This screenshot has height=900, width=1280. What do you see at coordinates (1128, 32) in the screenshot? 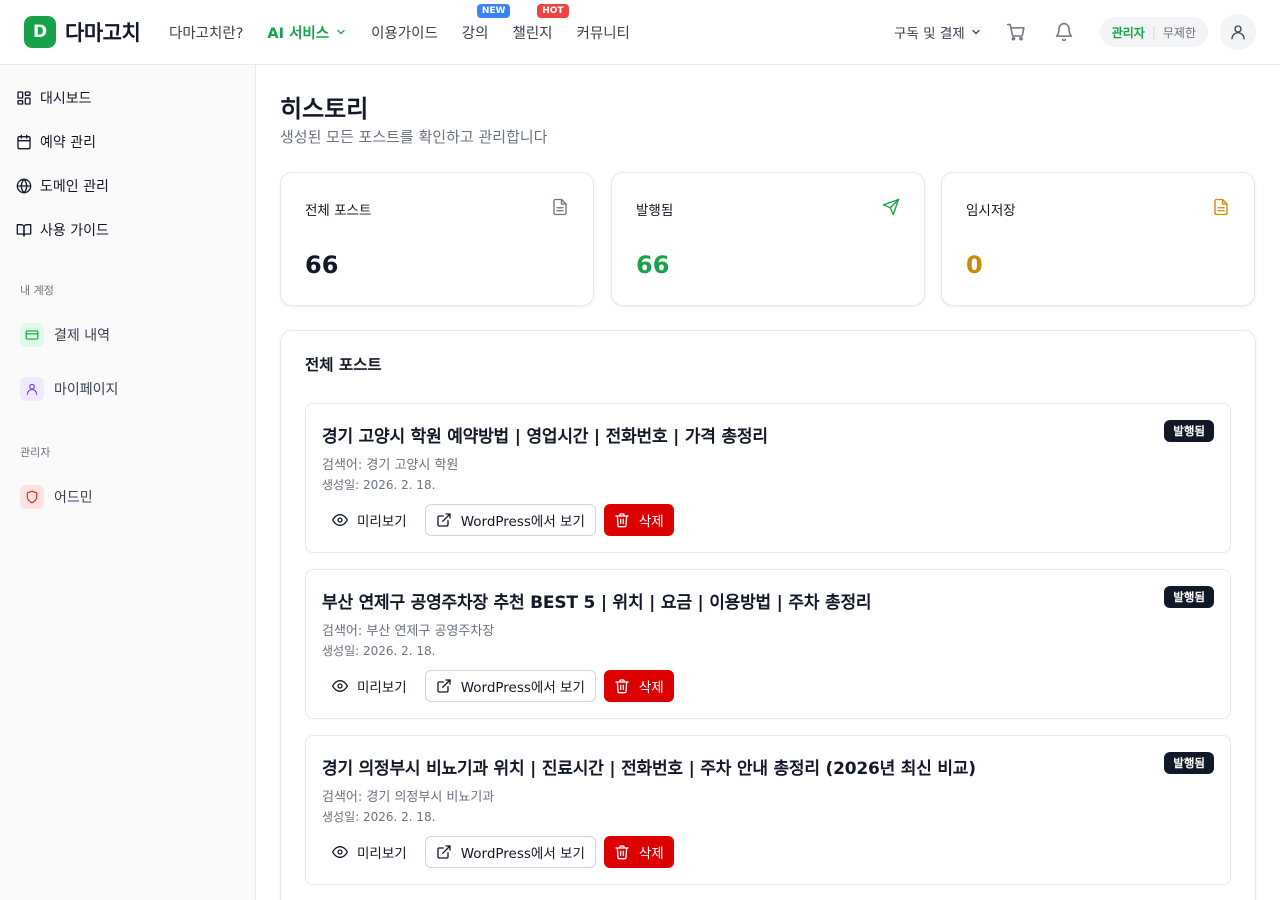
I see `role-label: 관리자` at bounding box center [1128, 32].